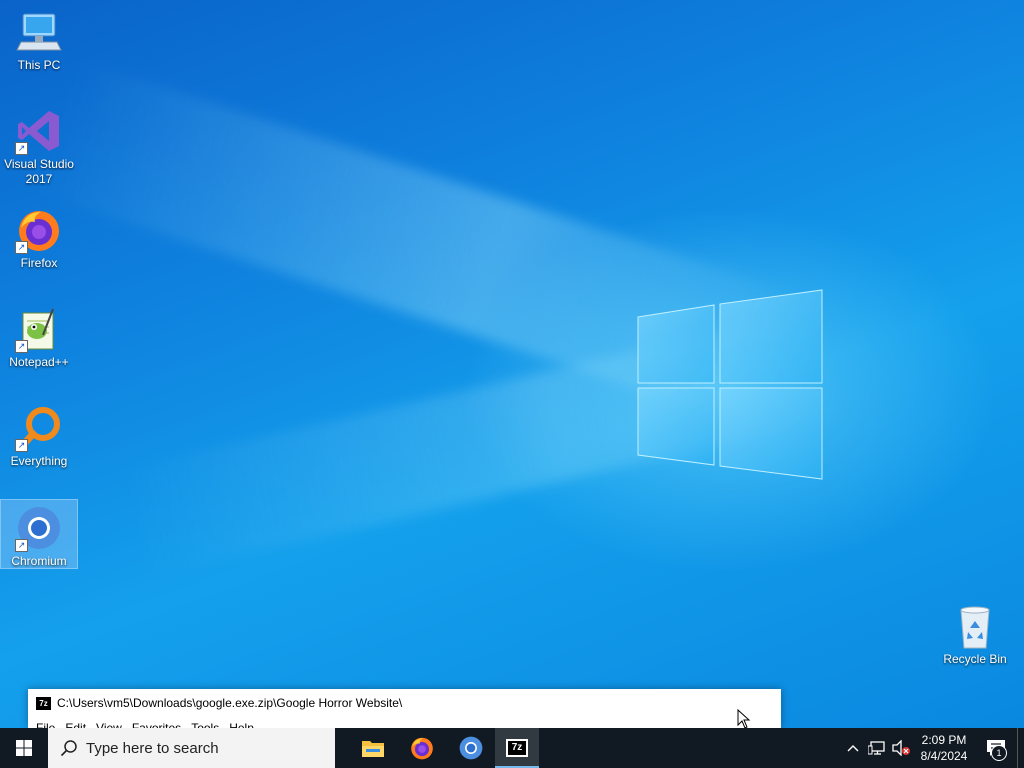  I want to click on desktop-icon-label: Chromium, so click(39, 561).